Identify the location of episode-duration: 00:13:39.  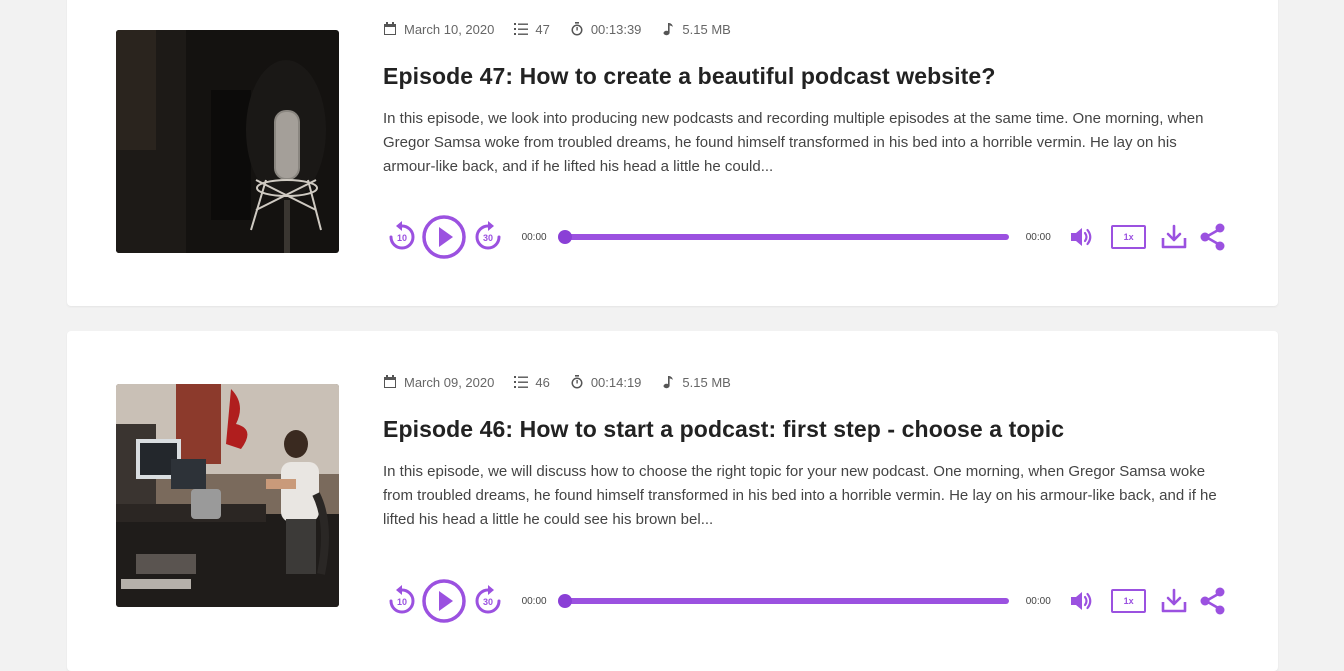
(616, 29).